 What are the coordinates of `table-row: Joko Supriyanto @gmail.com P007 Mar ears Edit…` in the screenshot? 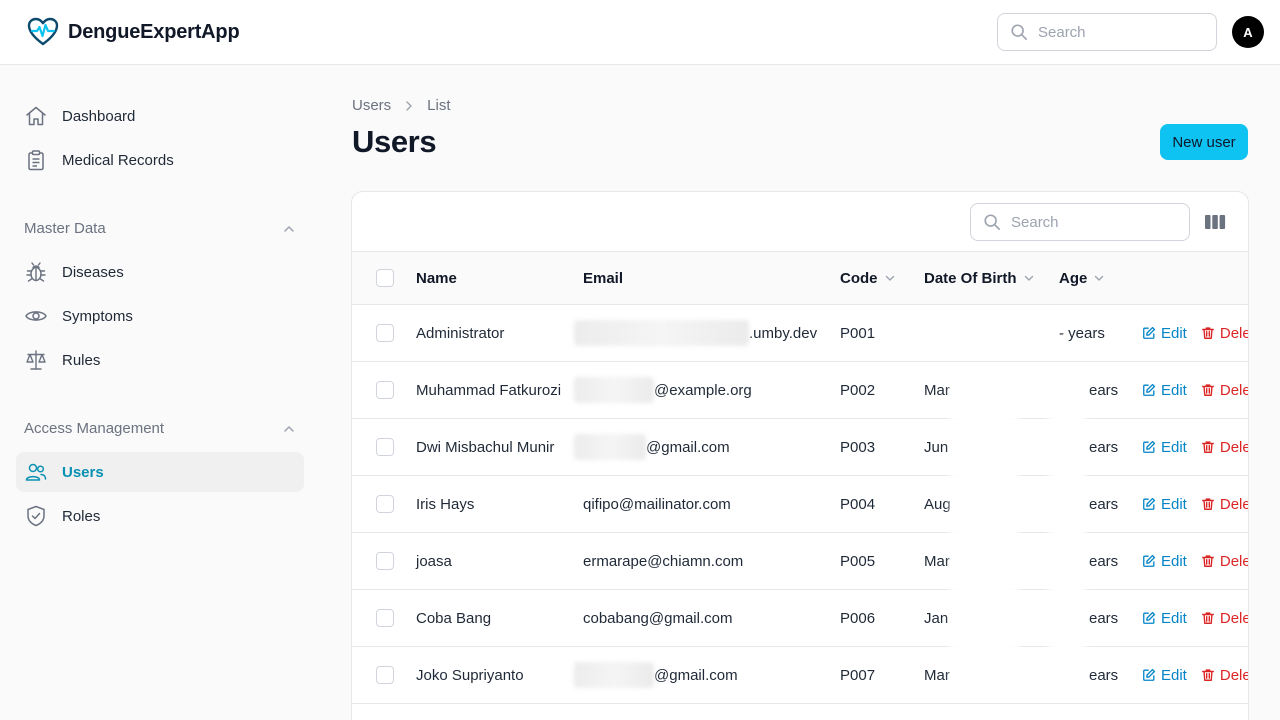 It's located at (800, 675).